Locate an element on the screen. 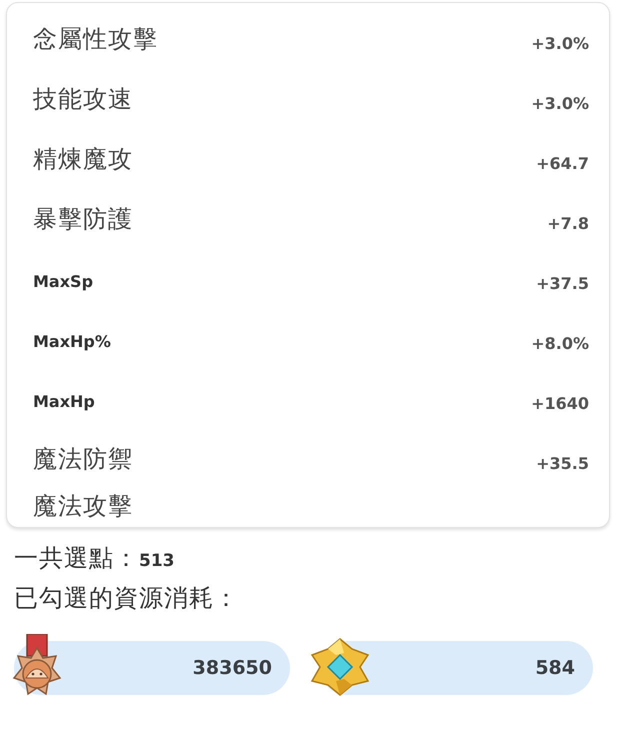 The width and height of the screenshot is (632, 733). stat-name: 精煉魔攻 is located at coordinates (83, 159).